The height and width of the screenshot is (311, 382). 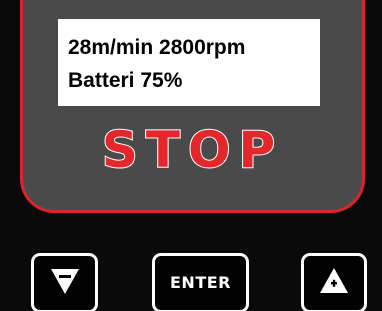 I want to click on status-stop-label: STOP, so click(x=192, y=150).